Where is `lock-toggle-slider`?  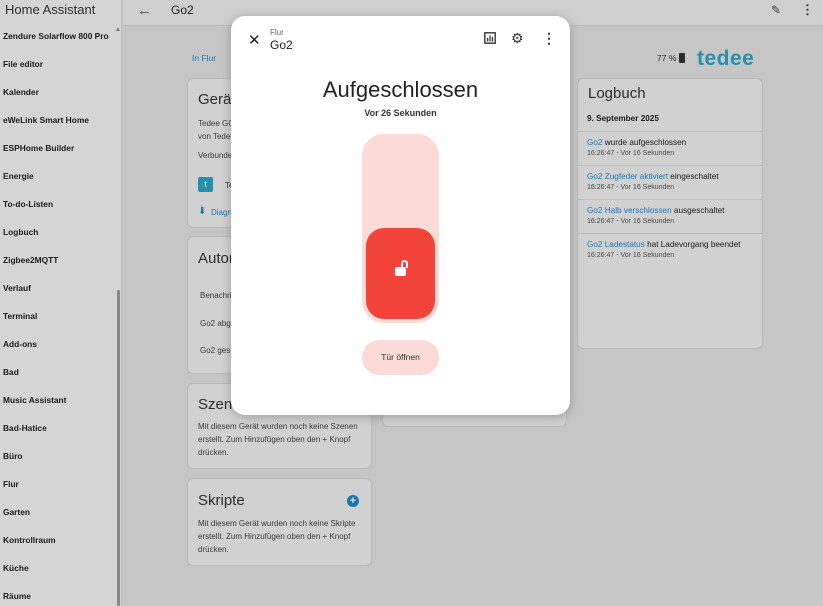
lock-toggle-slider is located at coordinates (400, 228).